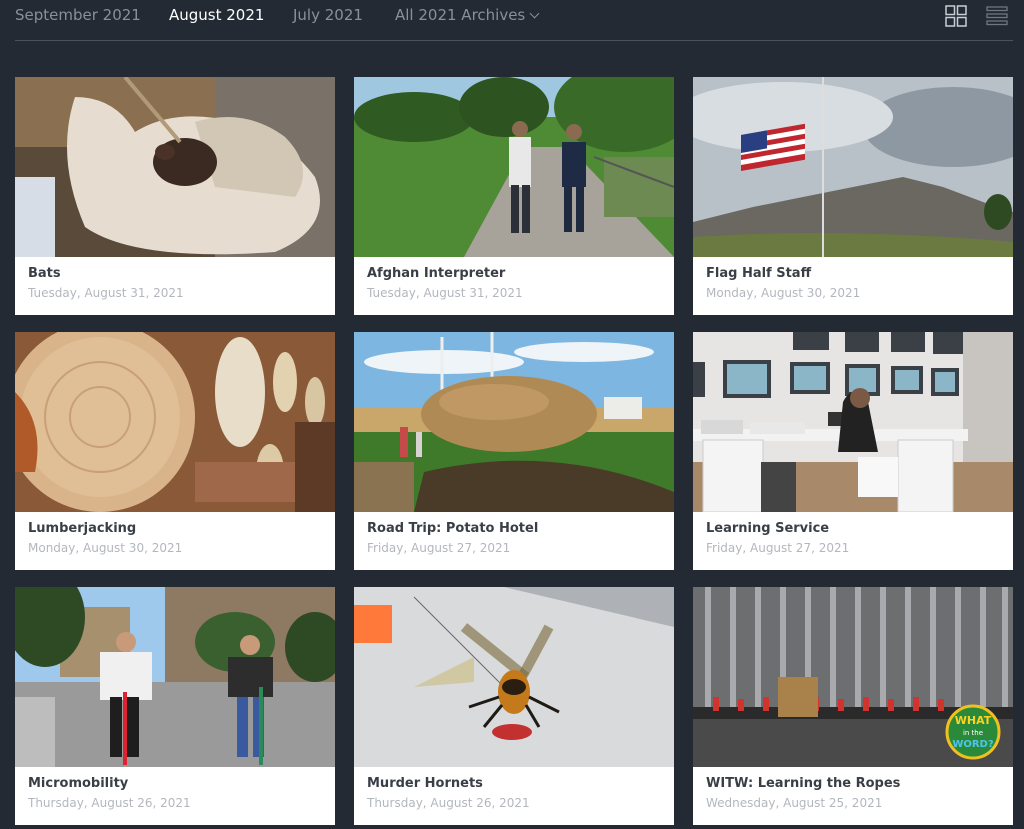 The width and height of the screenshot is (1024, 829). Describe the element at coordinates (767, 528) in the screenshot. I see `post-title: Learning Service` at that location.